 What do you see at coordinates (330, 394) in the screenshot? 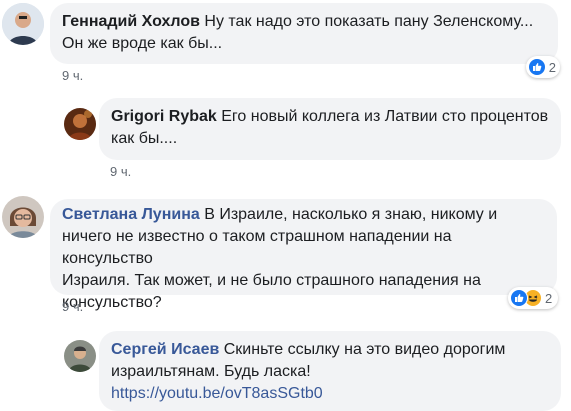
I see `comment-link: https://youtu.be/ovT8asSGtb0` at bounding box center [330, 394].